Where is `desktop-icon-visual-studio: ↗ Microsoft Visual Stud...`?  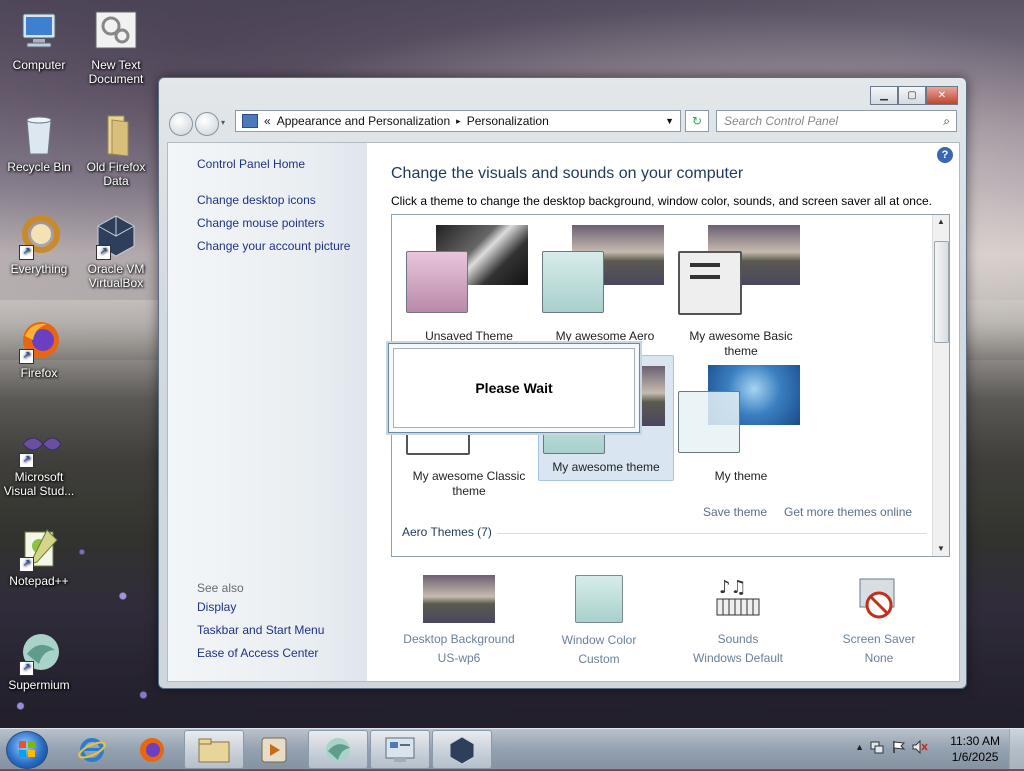
desktop-icon-visual-studio: ↗ Microsoft Visual Stud... is located at coordinates (39, 460).